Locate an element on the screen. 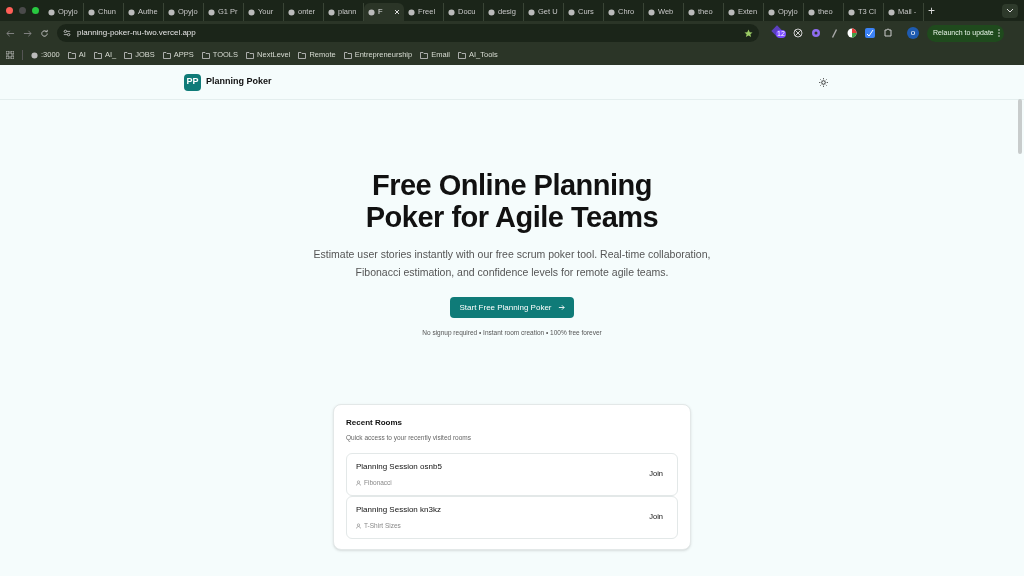 This screenshot has height=576, width=1024. url-text: planning-poker-nu-two.vercel.app is located at coordinates (136, 33).